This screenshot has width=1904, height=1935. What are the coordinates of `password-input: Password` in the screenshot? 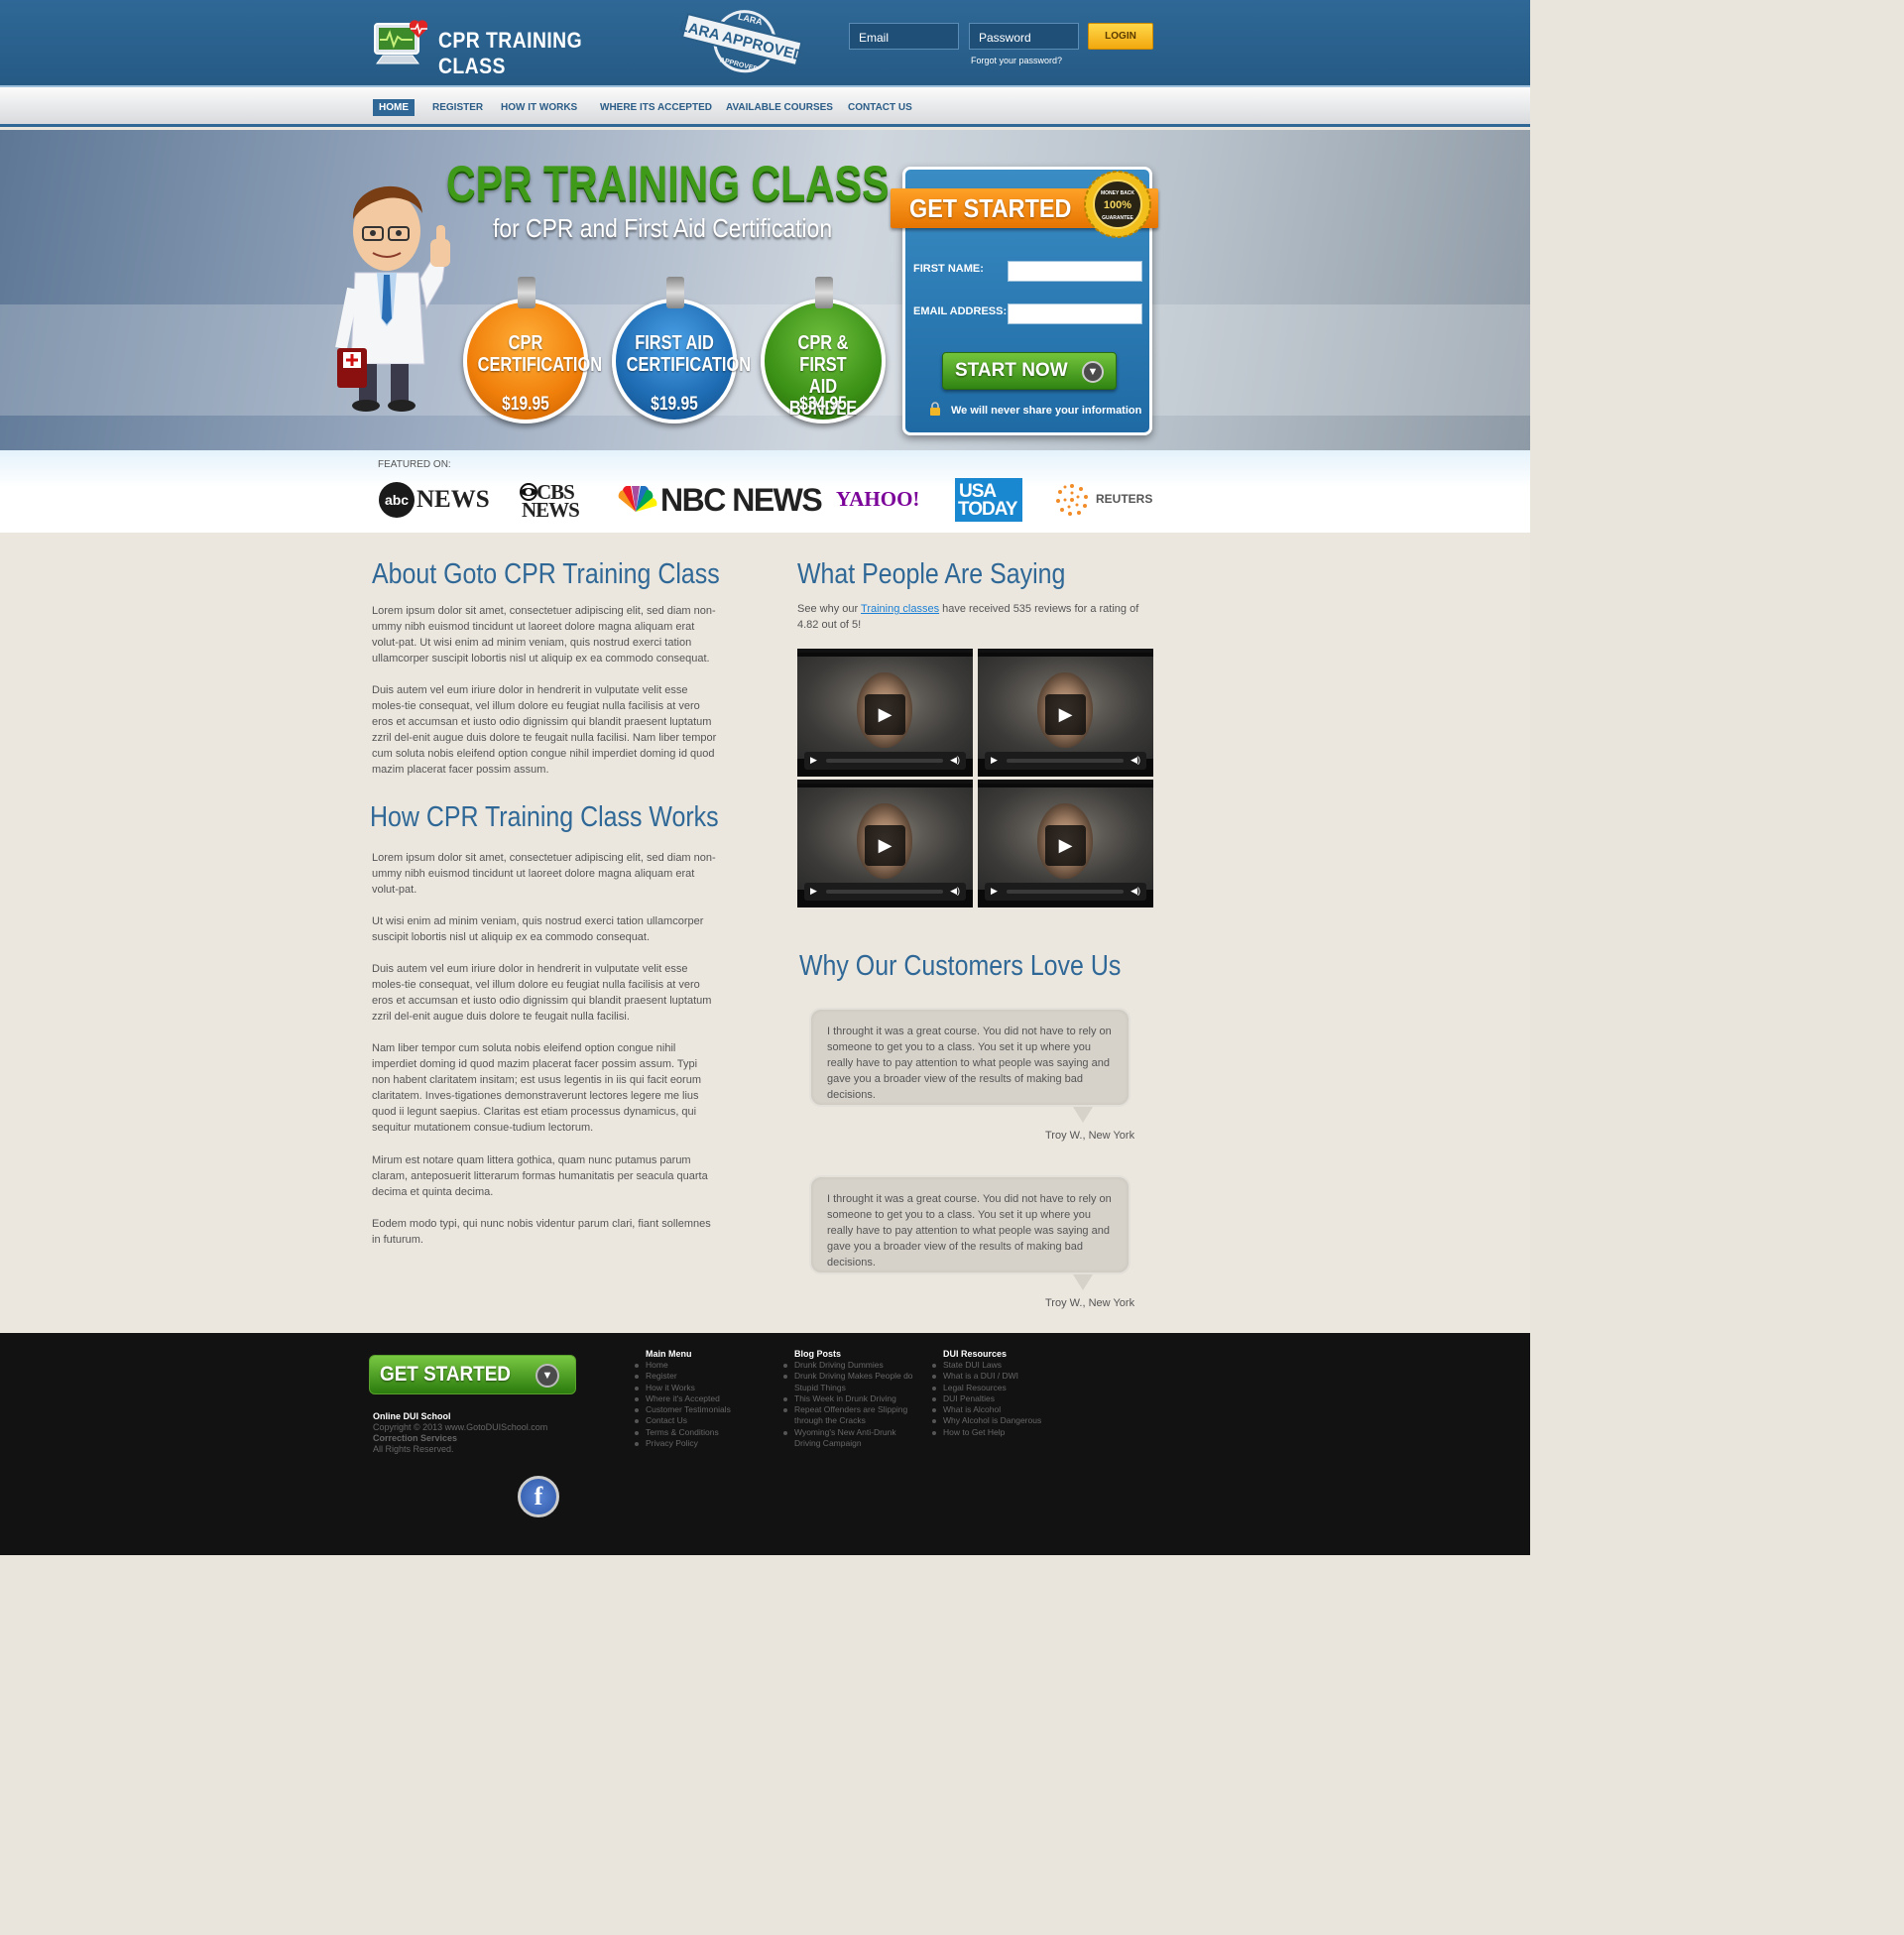 It's located at (1024, 36).